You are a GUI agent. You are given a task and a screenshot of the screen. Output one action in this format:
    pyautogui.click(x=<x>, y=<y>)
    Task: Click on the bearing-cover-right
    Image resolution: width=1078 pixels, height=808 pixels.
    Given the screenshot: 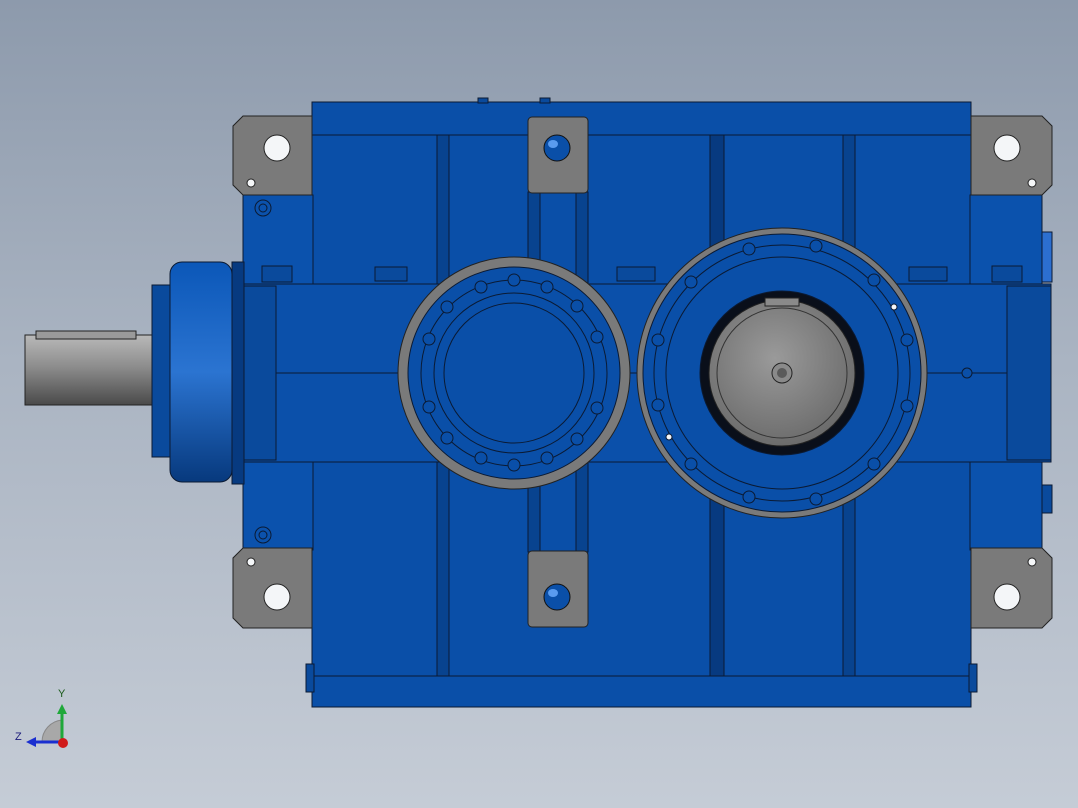 What is the action you would take?
    pyautogui.click(x=782, y=373)
    